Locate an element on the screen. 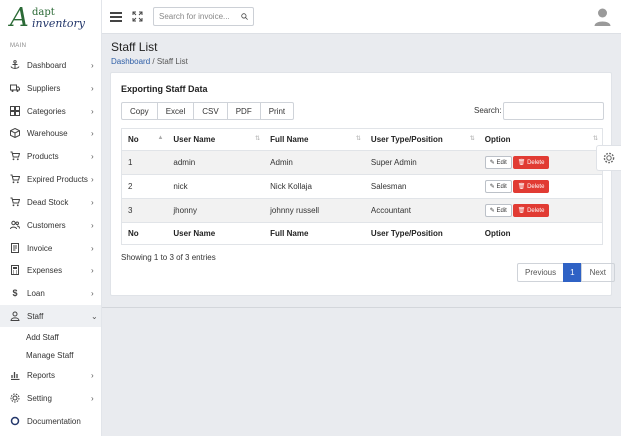 The height and width of the screenshot is (436, 621). cell-no: 1 is located at coordinates (144, 162).